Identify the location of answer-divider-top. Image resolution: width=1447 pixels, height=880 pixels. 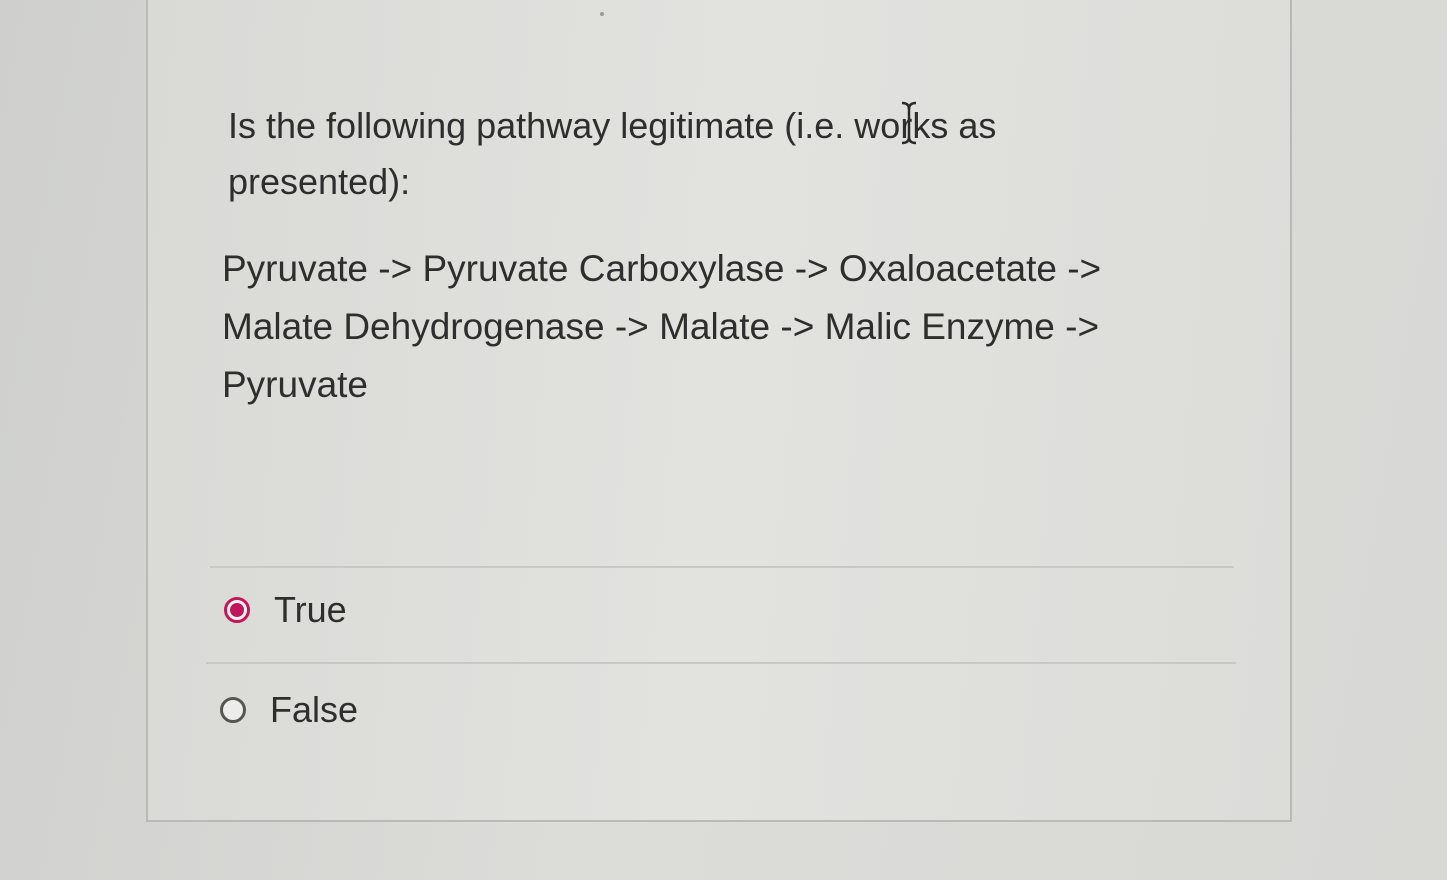
(722, 567).